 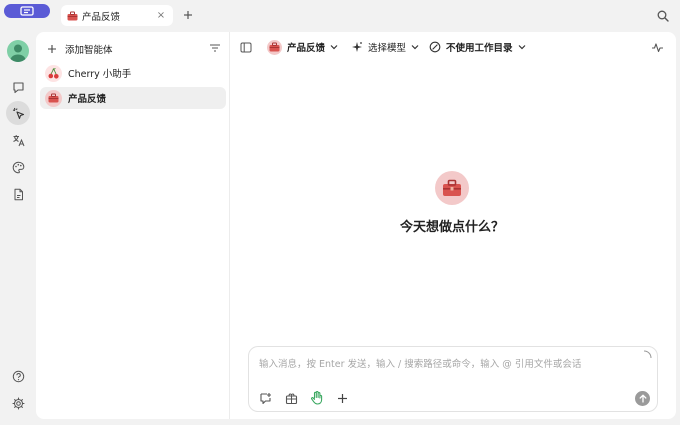 I want to click on agent-selector-label: 产品反馈, so click(x=306, y=48).